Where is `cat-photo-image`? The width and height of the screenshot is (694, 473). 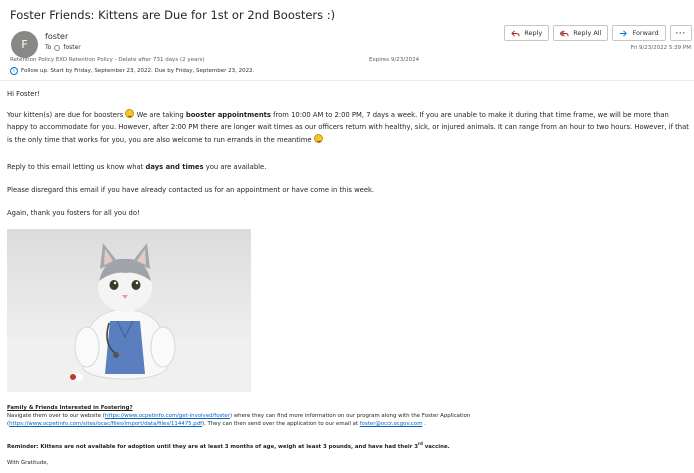 cat-photo-image is located at coordinates (129, 310).